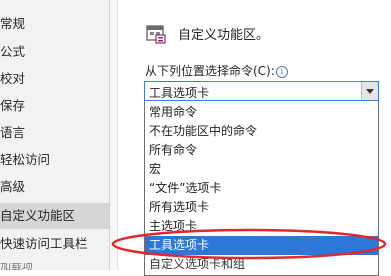  Describe the element at coordinates (224, 35) in the screenshot. I see `section-title: 自定义功能区。` at that location.